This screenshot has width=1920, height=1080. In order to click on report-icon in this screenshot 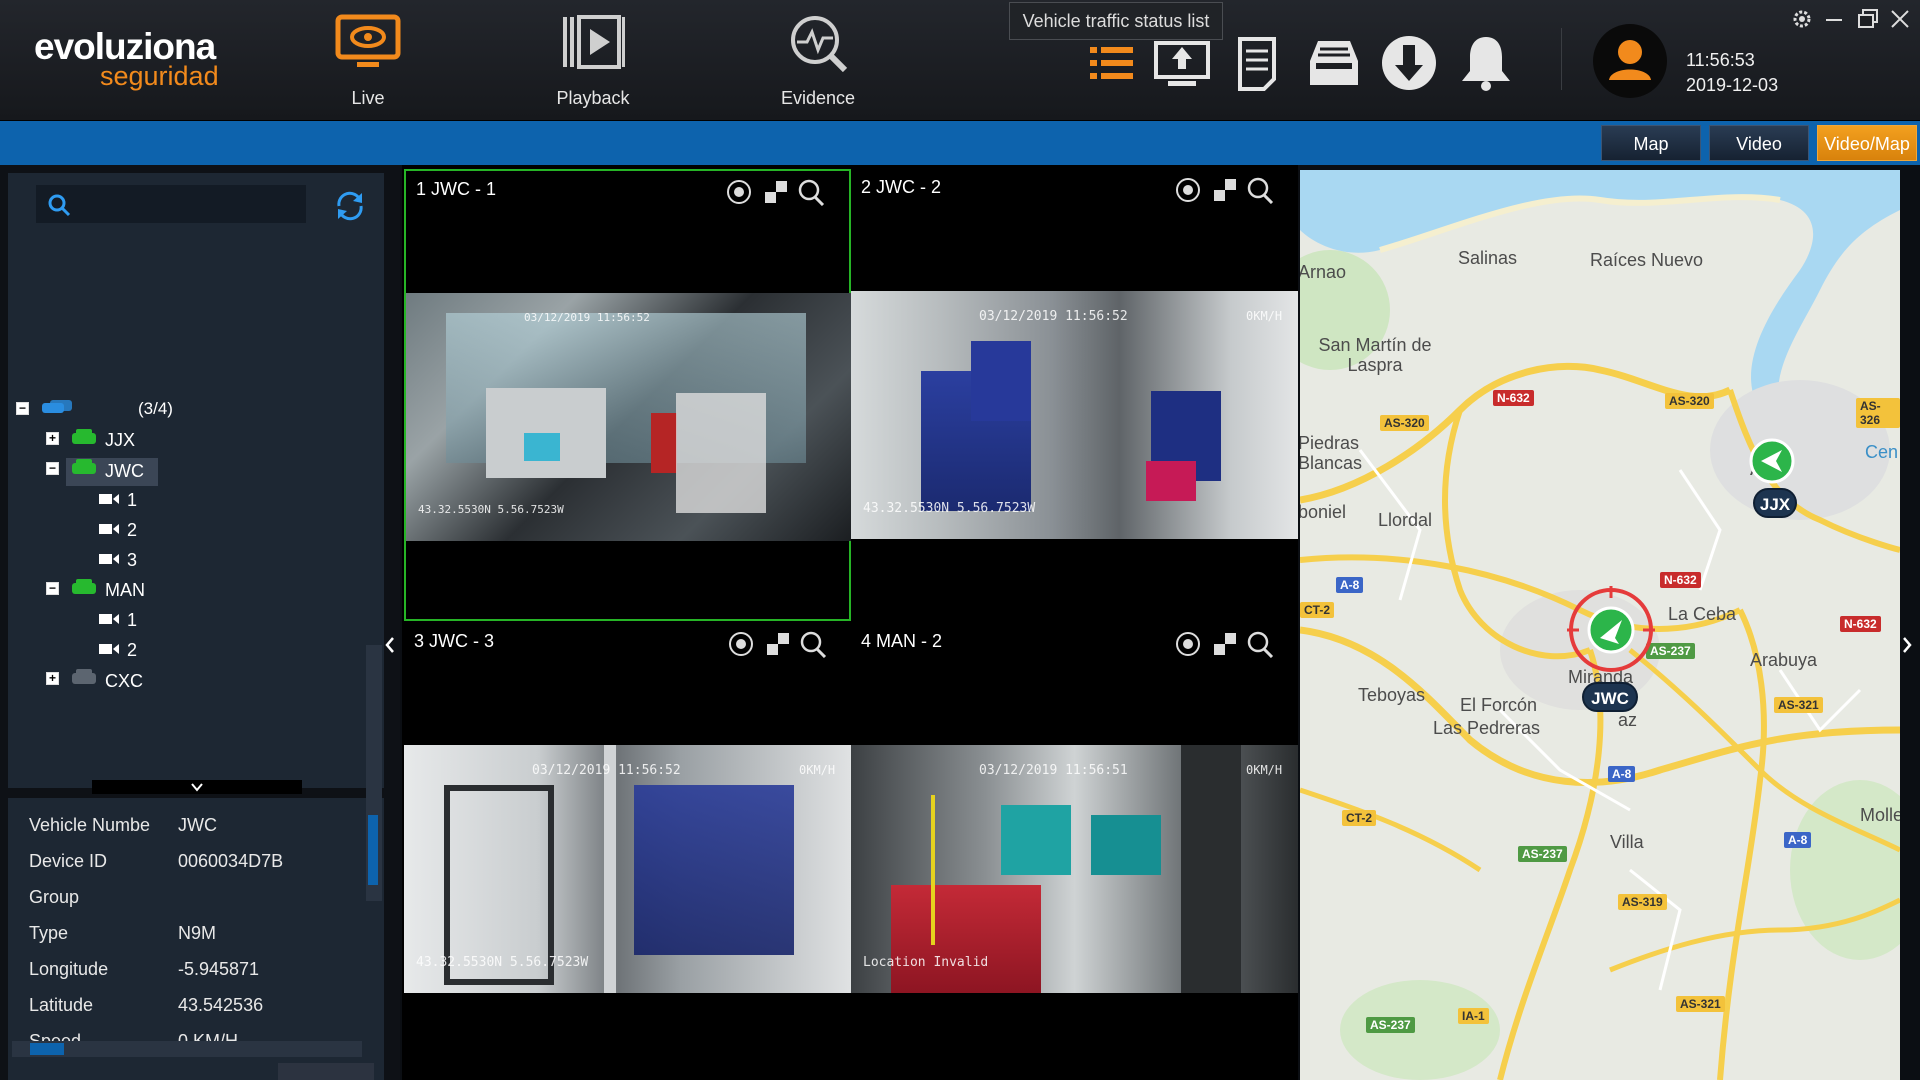, I will do `click(1257, 64)`.